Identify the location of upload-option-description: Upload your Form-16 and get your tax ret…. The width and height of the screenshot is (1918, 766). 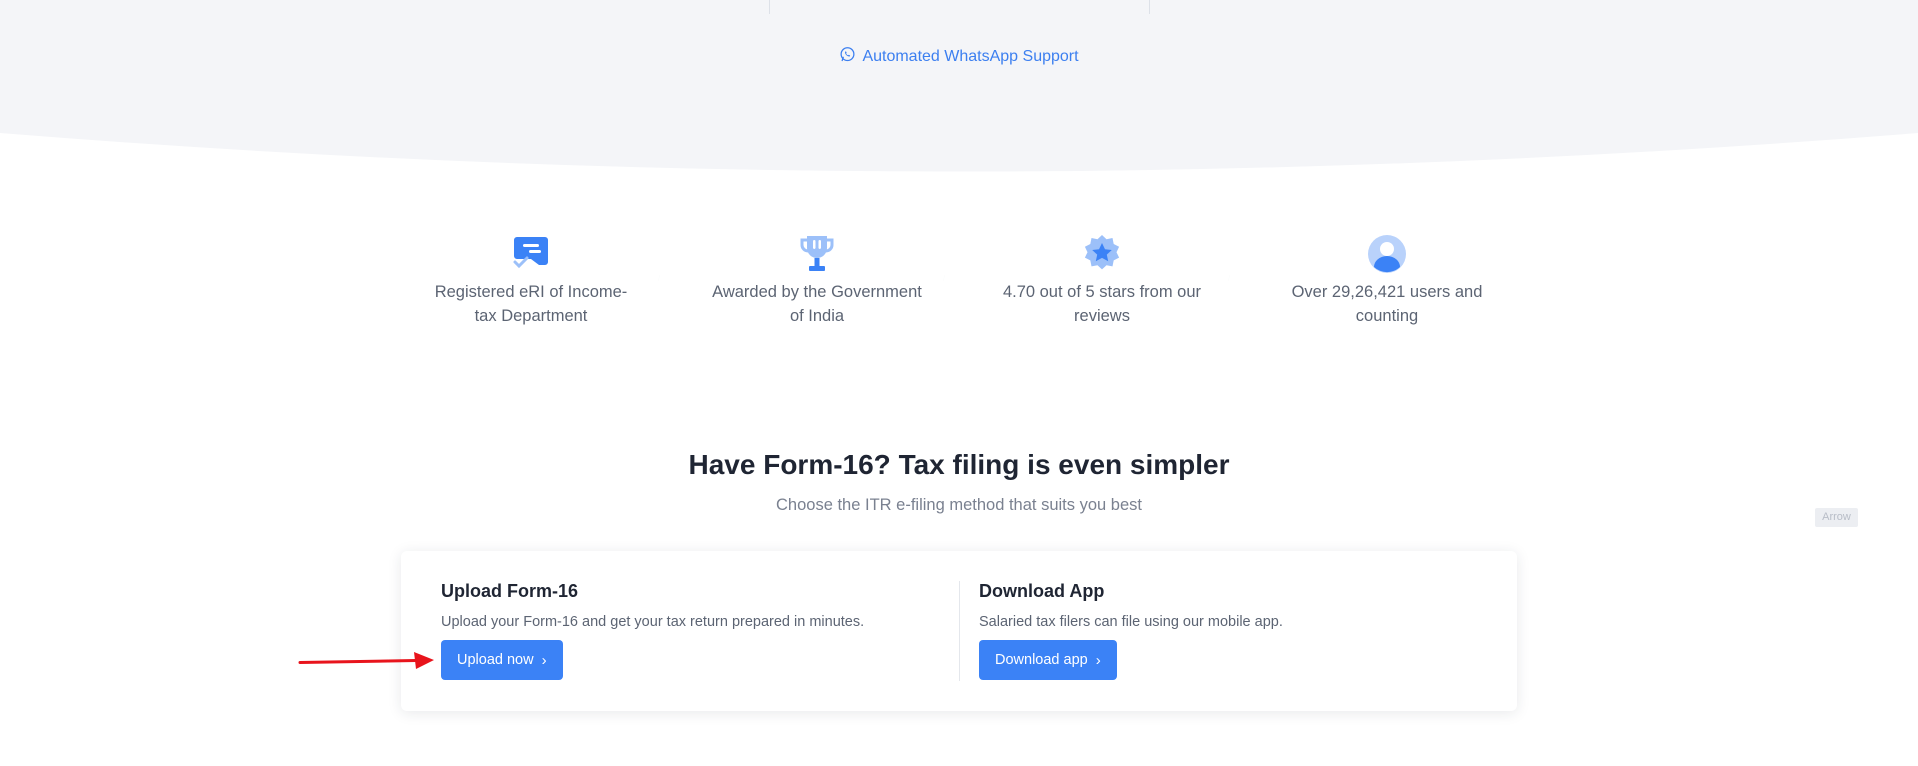
(653, 622).